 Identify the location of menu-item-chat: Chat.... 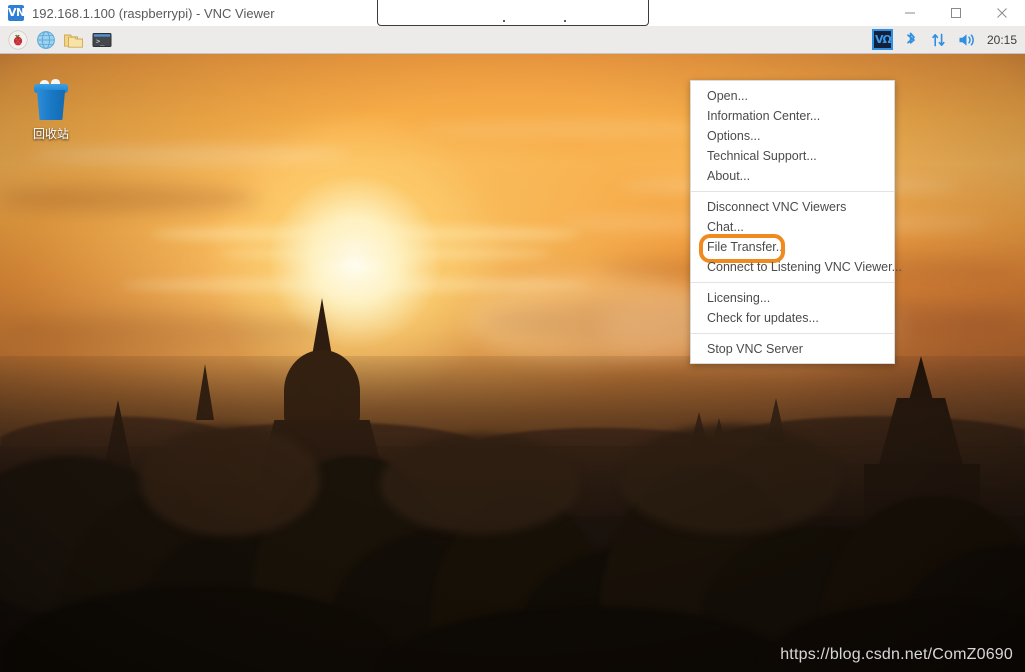
(792, 227).